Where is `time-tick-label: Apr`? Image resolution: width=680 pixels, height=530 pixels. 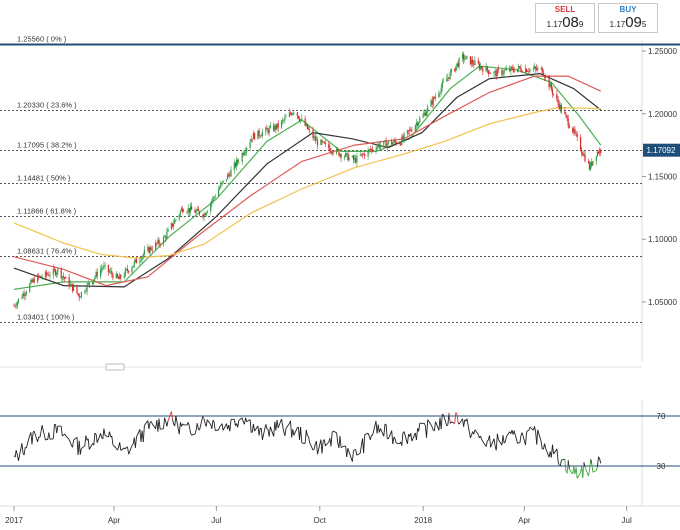
time-tick-label: Apr is located at coordinates (114, 520).